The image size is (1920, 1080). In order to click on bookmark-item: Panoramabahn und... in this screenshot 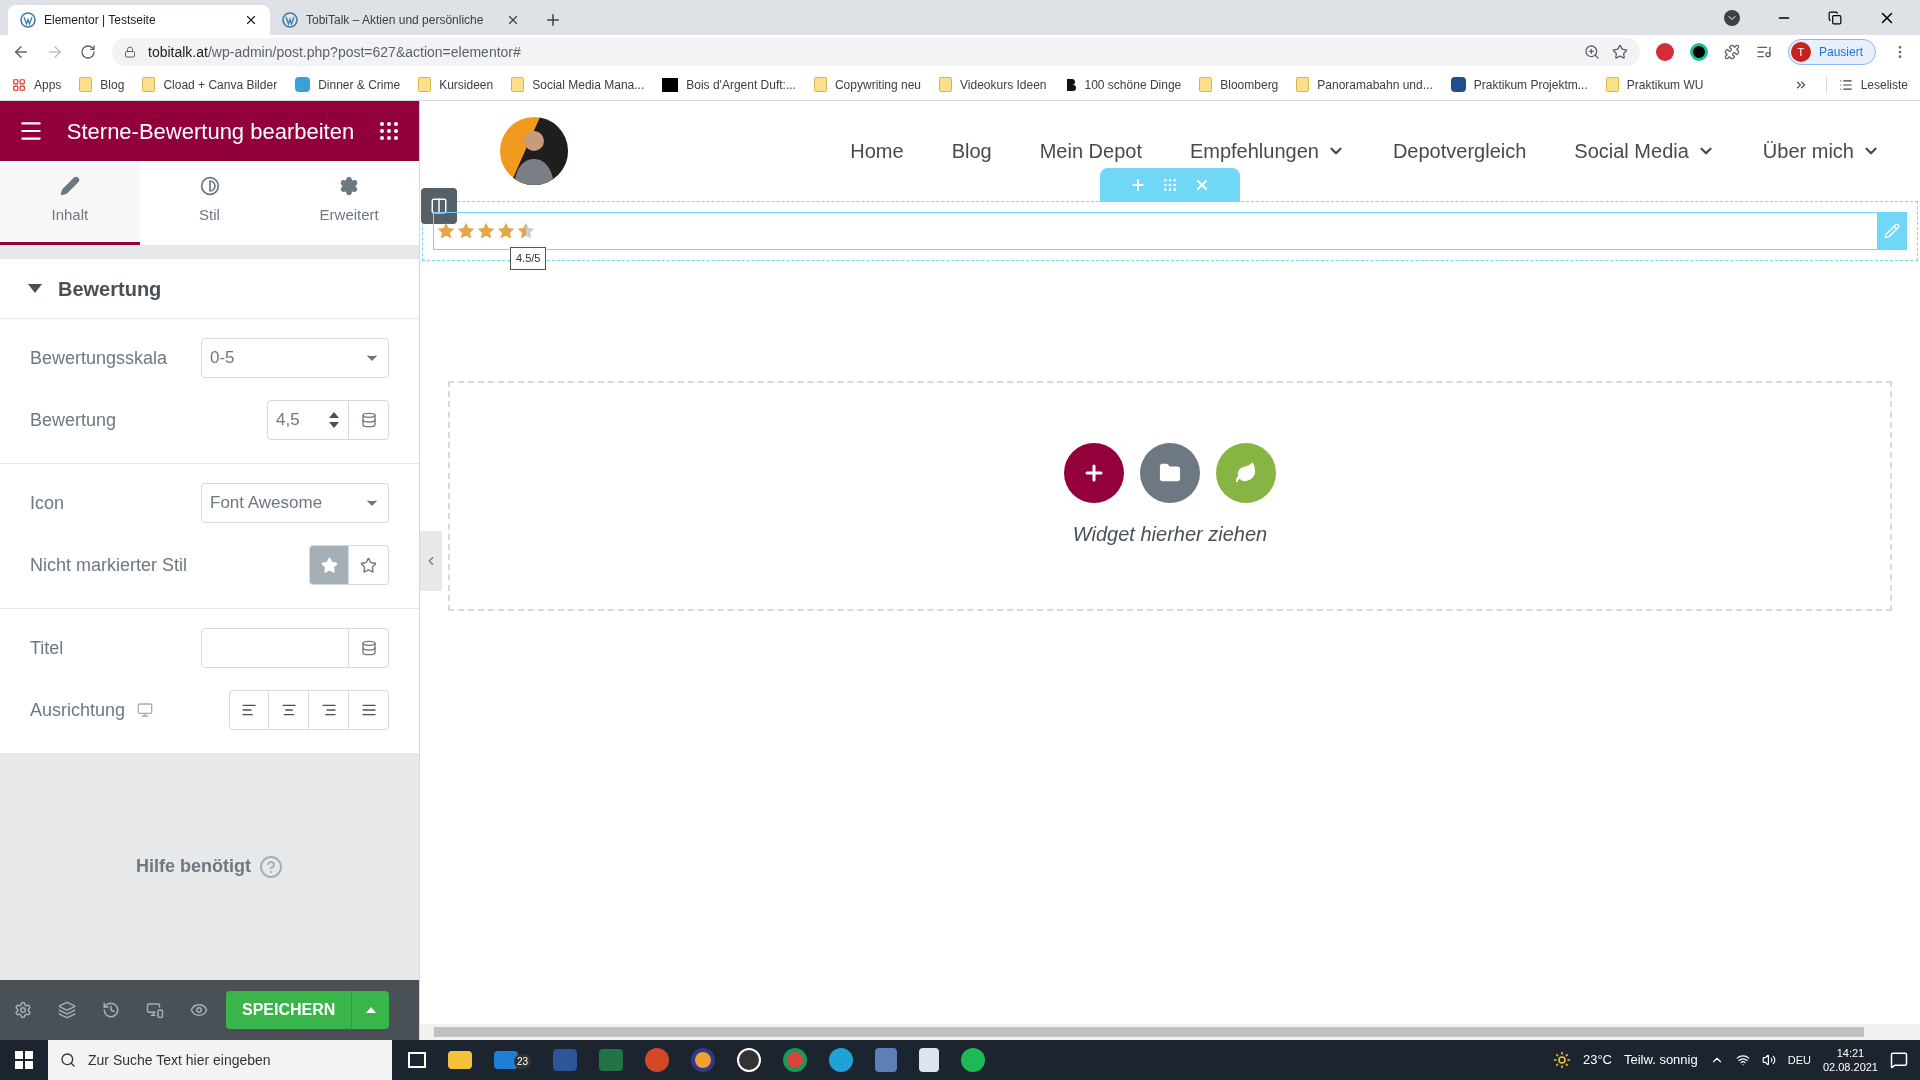, I will do `click(1364, 84)`.